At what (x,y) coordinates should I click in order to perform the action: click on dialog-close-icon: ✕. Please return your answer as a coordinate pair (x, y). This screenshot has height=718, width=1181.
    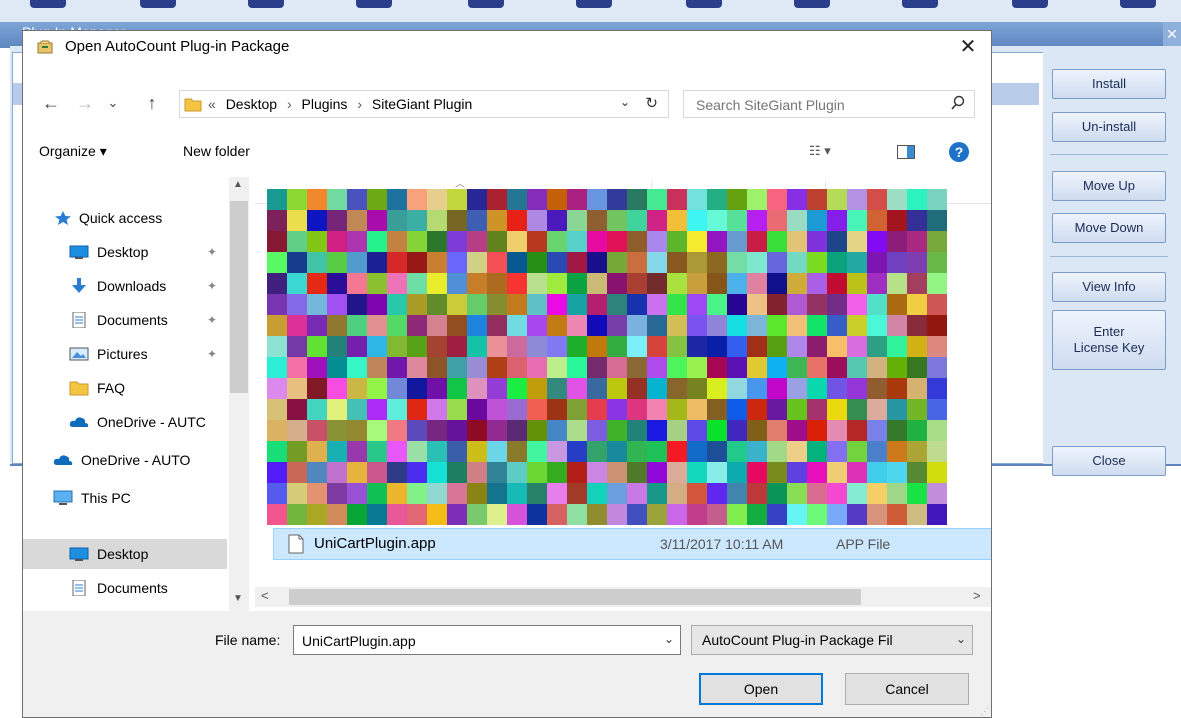
    Looking at the image, I should click on (968, 47).